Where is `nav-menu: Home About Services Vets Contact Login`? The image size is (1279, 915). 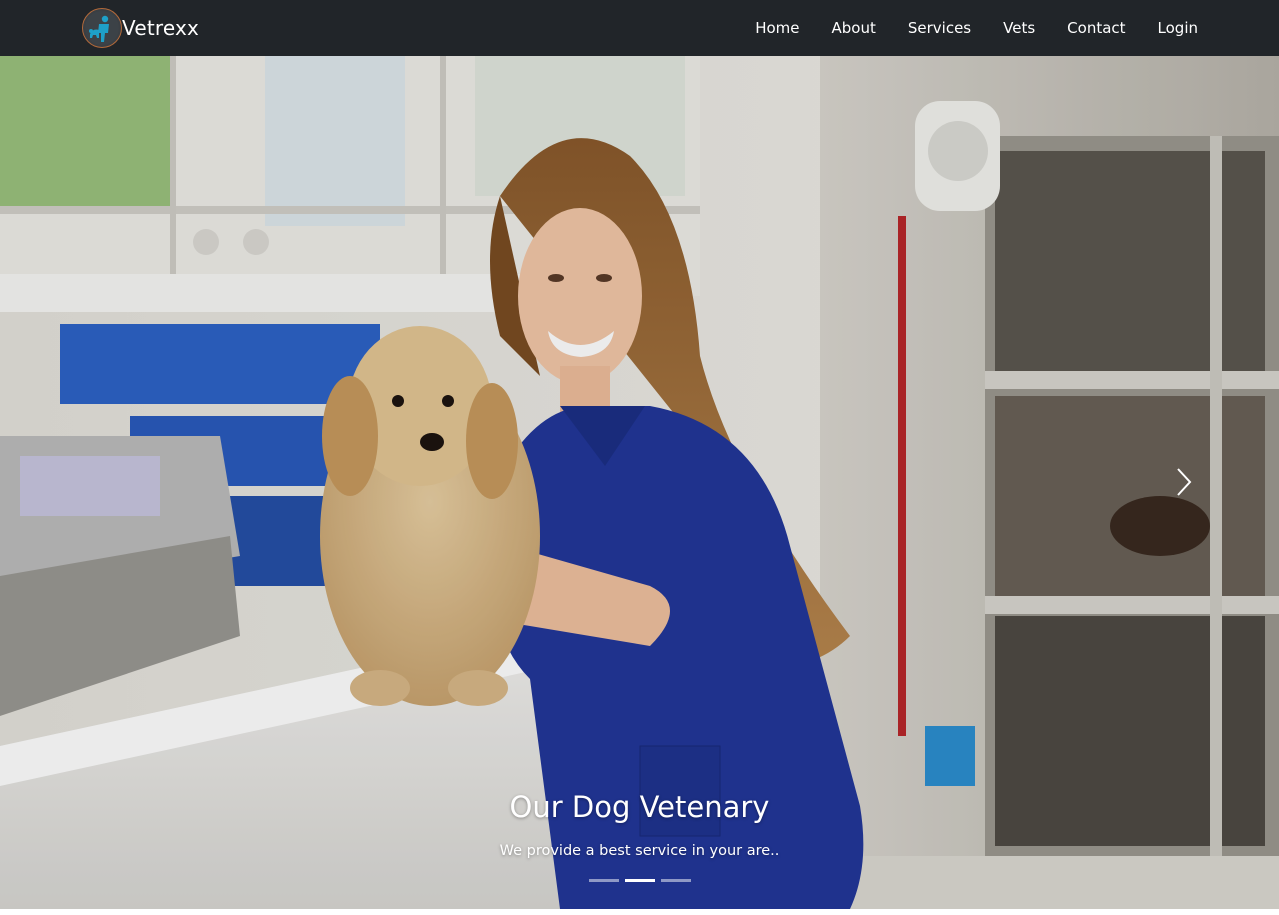 nav-menu: Home About Services Vets Contact Login is located at coordinates (968, 28).